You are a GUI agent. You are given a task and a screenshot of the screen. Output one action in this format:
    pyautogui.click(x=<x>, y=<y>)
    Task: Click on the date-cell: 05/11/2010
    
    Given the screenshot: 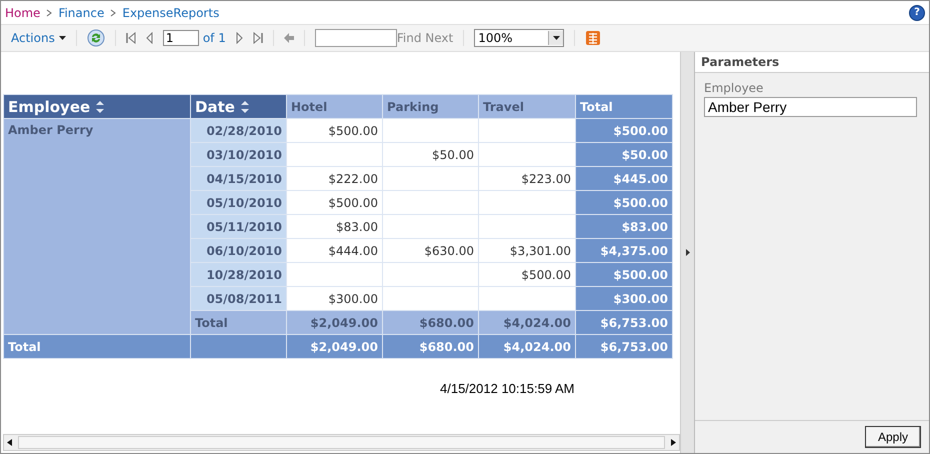 What is the action you would take?
    pyautogui.click(x=238, y=226)
    